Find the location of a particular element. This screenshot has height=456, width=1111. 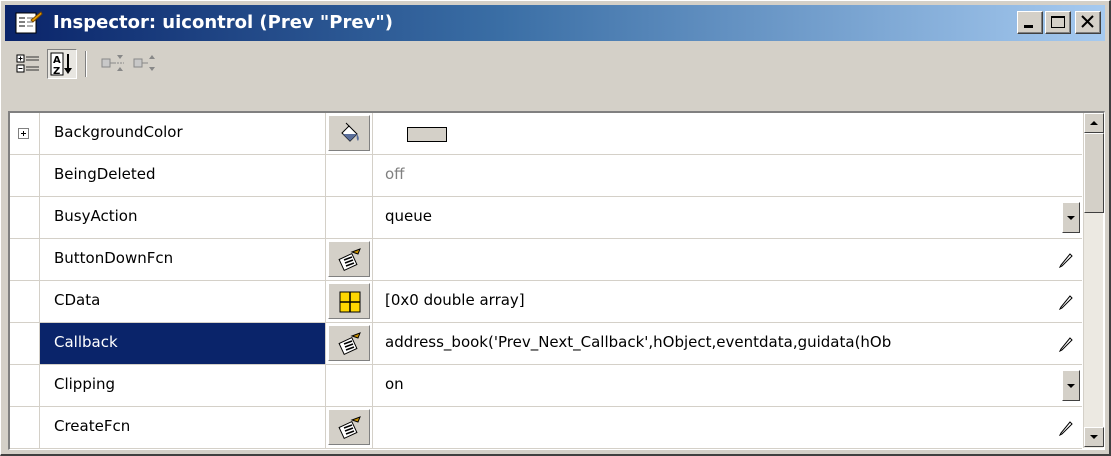

collapse-all-button is located at coordinates (144, 64).